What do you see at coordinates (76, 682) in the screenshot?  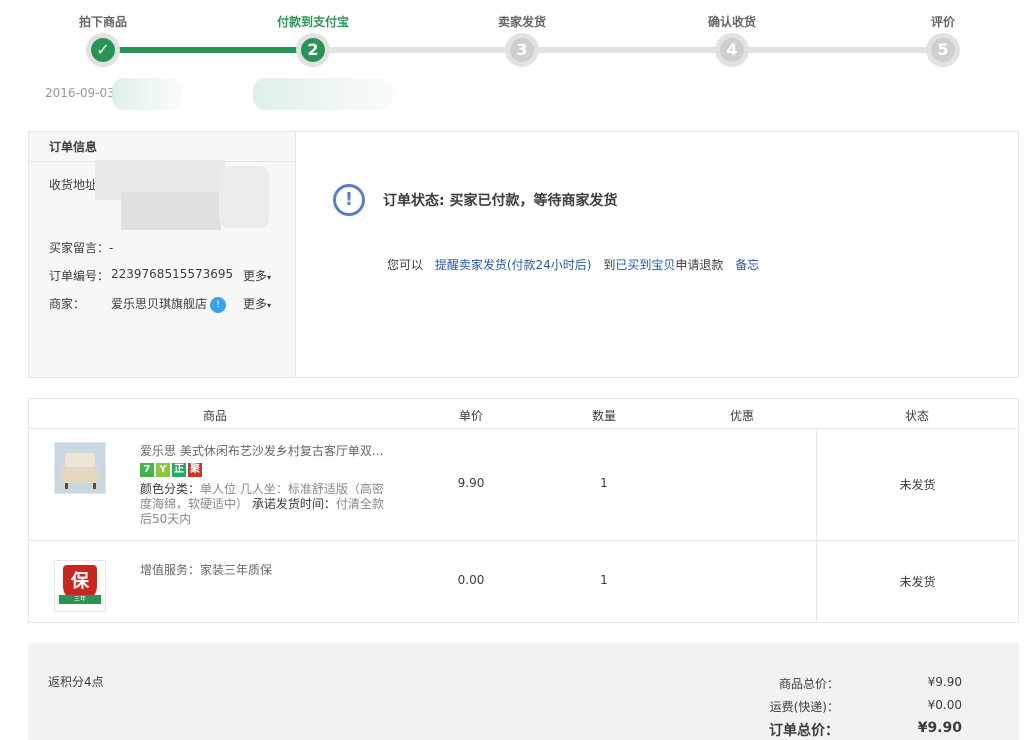 I see `reward-points: 返积分4点` at bounding box center [76, 682].